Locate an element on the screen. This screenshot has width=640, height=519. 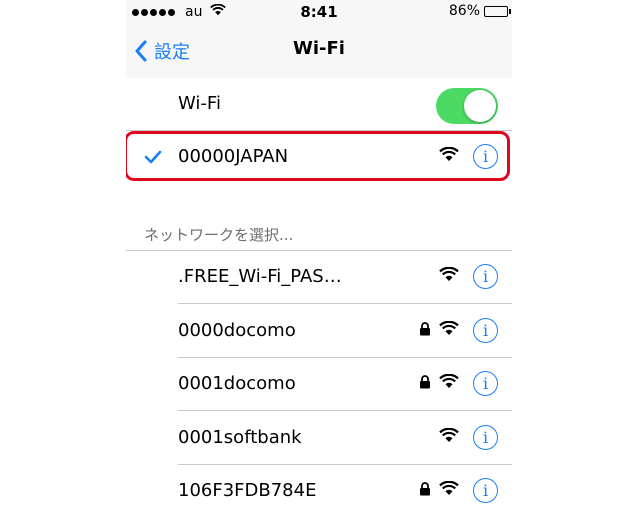
battery-icon is located at coordinates (497, 11).